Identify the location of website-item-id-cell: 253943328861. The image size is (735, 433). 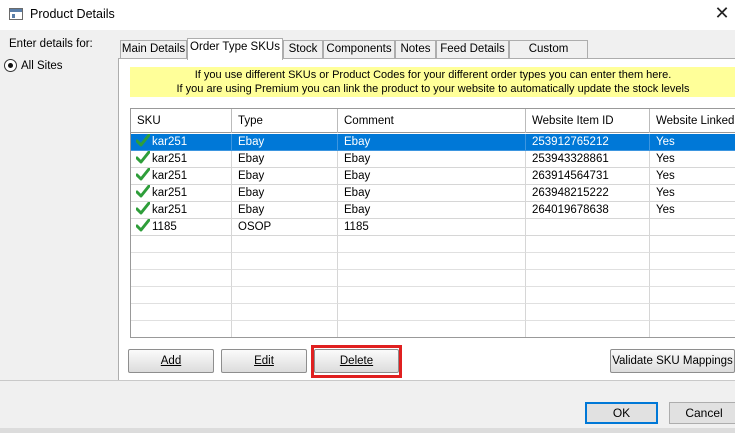
(588, 159).